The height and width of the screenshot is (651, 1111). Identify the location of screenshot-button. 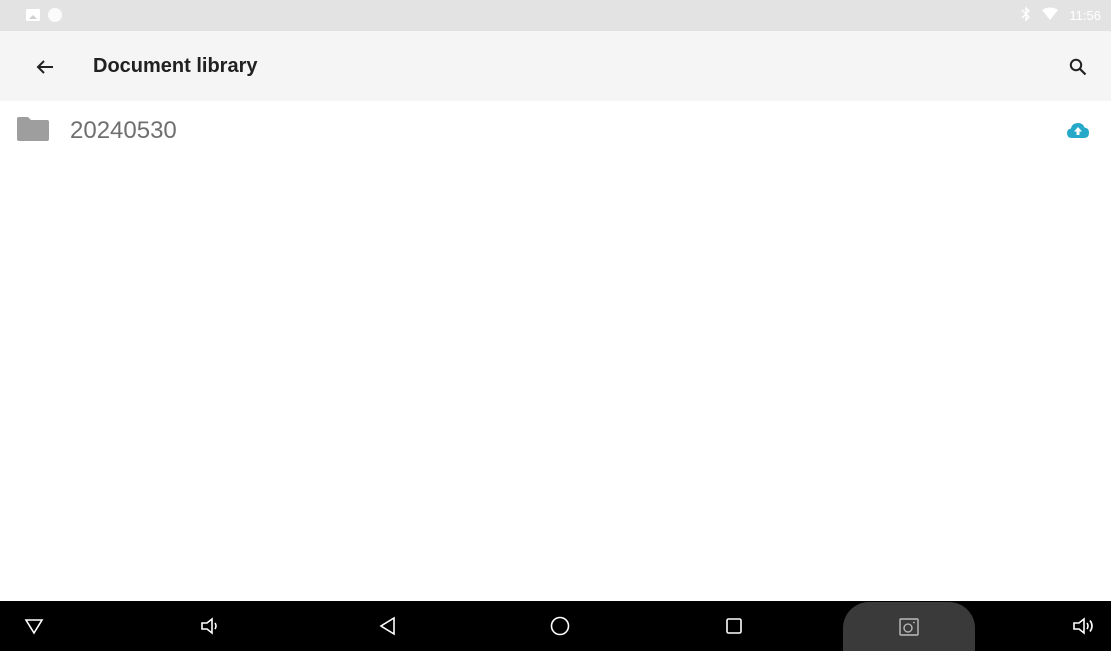
(909, 626).